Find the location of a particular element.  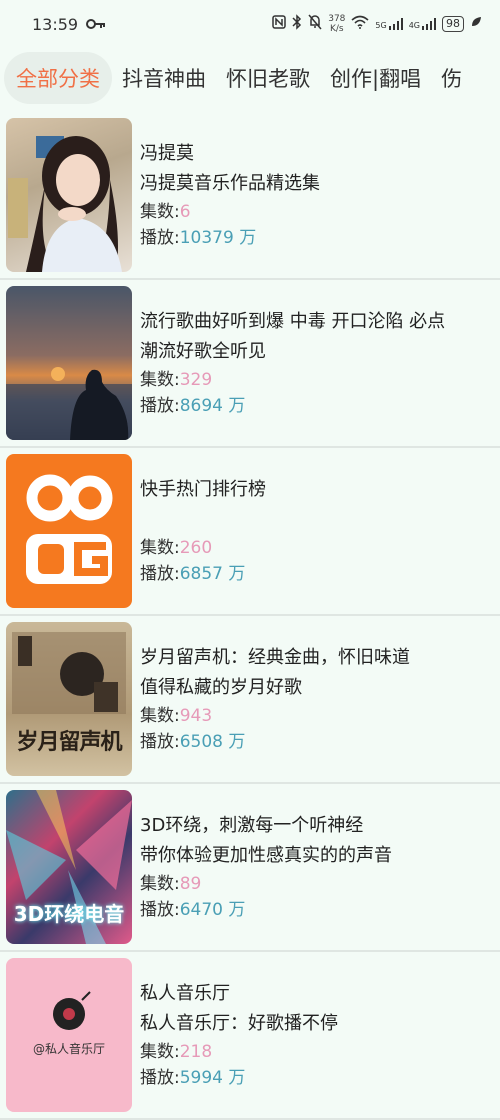

wifi-icon is located at coordinates (360, 24).